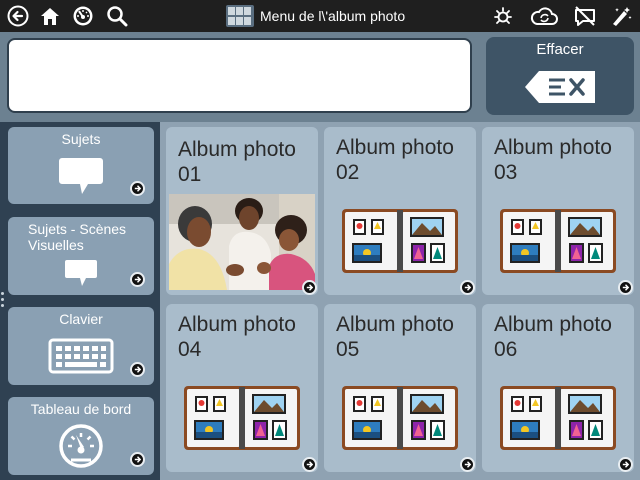  What do you see at coordinates (621, 16) in the screenshot?
I see `edit-magic-icon` at bounding box center [621, 16].